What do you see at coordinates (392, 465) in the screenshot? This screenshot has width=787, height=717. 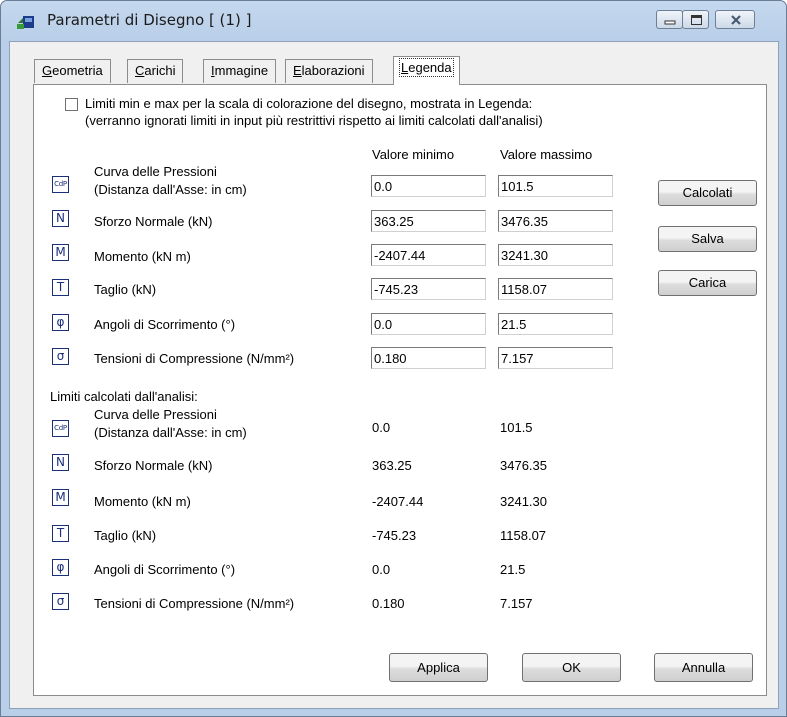 I see `computed-min: 363.25` at bounding box center [392, 465].